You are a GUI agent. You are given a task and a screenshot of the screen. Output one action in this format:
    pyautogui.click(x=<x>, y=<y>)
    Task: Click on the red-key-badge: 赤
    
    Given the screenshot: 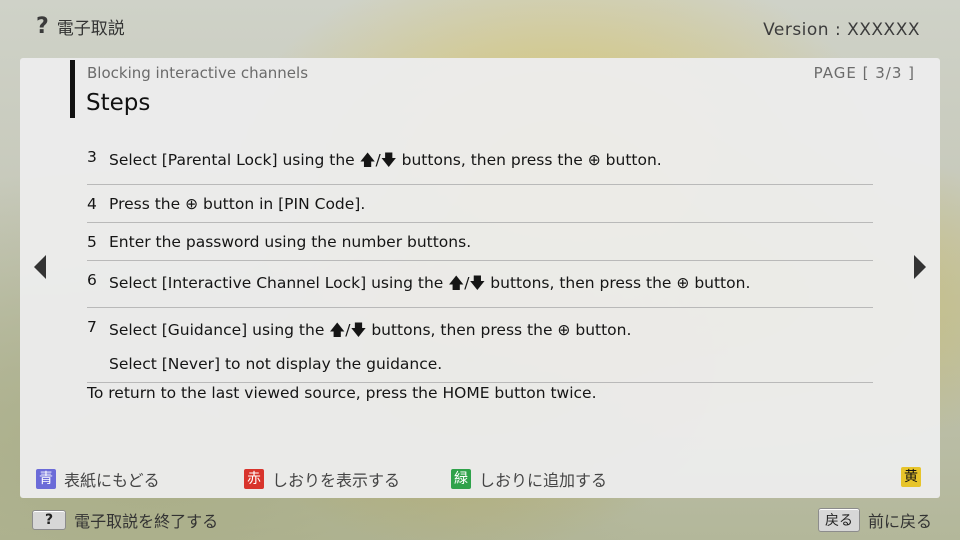 What is the action you would take?
    pyautogui.click(x=254, y=479)
    